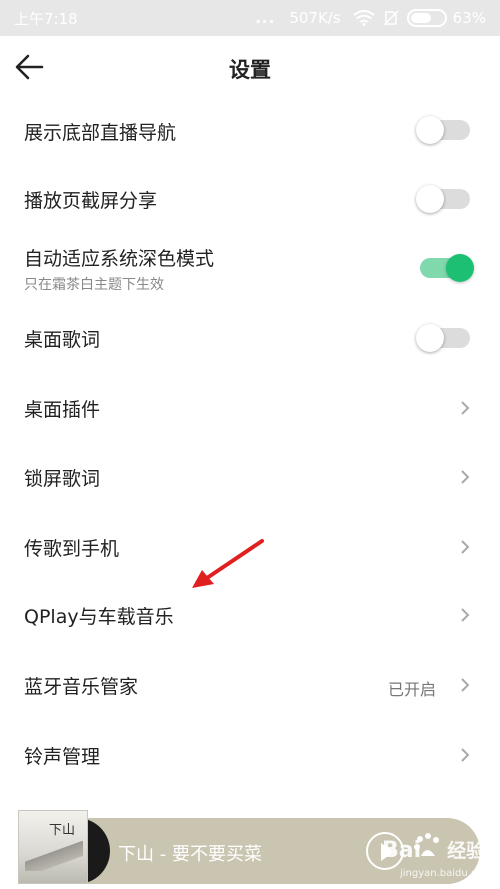 The image size is (500, 889). What do you see at coordinates (250, 407) in the screenshot?
I see `setting-desktop-widget: 桌面插件` at bounding box center [250, 407].